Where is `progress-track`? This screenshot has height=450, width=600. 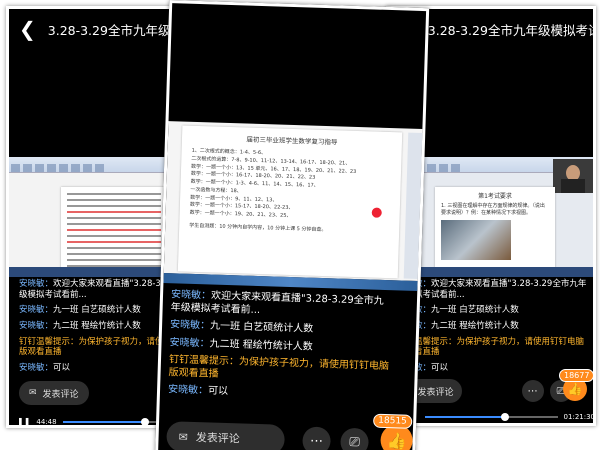 progress-track is located at coordinates (491, 417).